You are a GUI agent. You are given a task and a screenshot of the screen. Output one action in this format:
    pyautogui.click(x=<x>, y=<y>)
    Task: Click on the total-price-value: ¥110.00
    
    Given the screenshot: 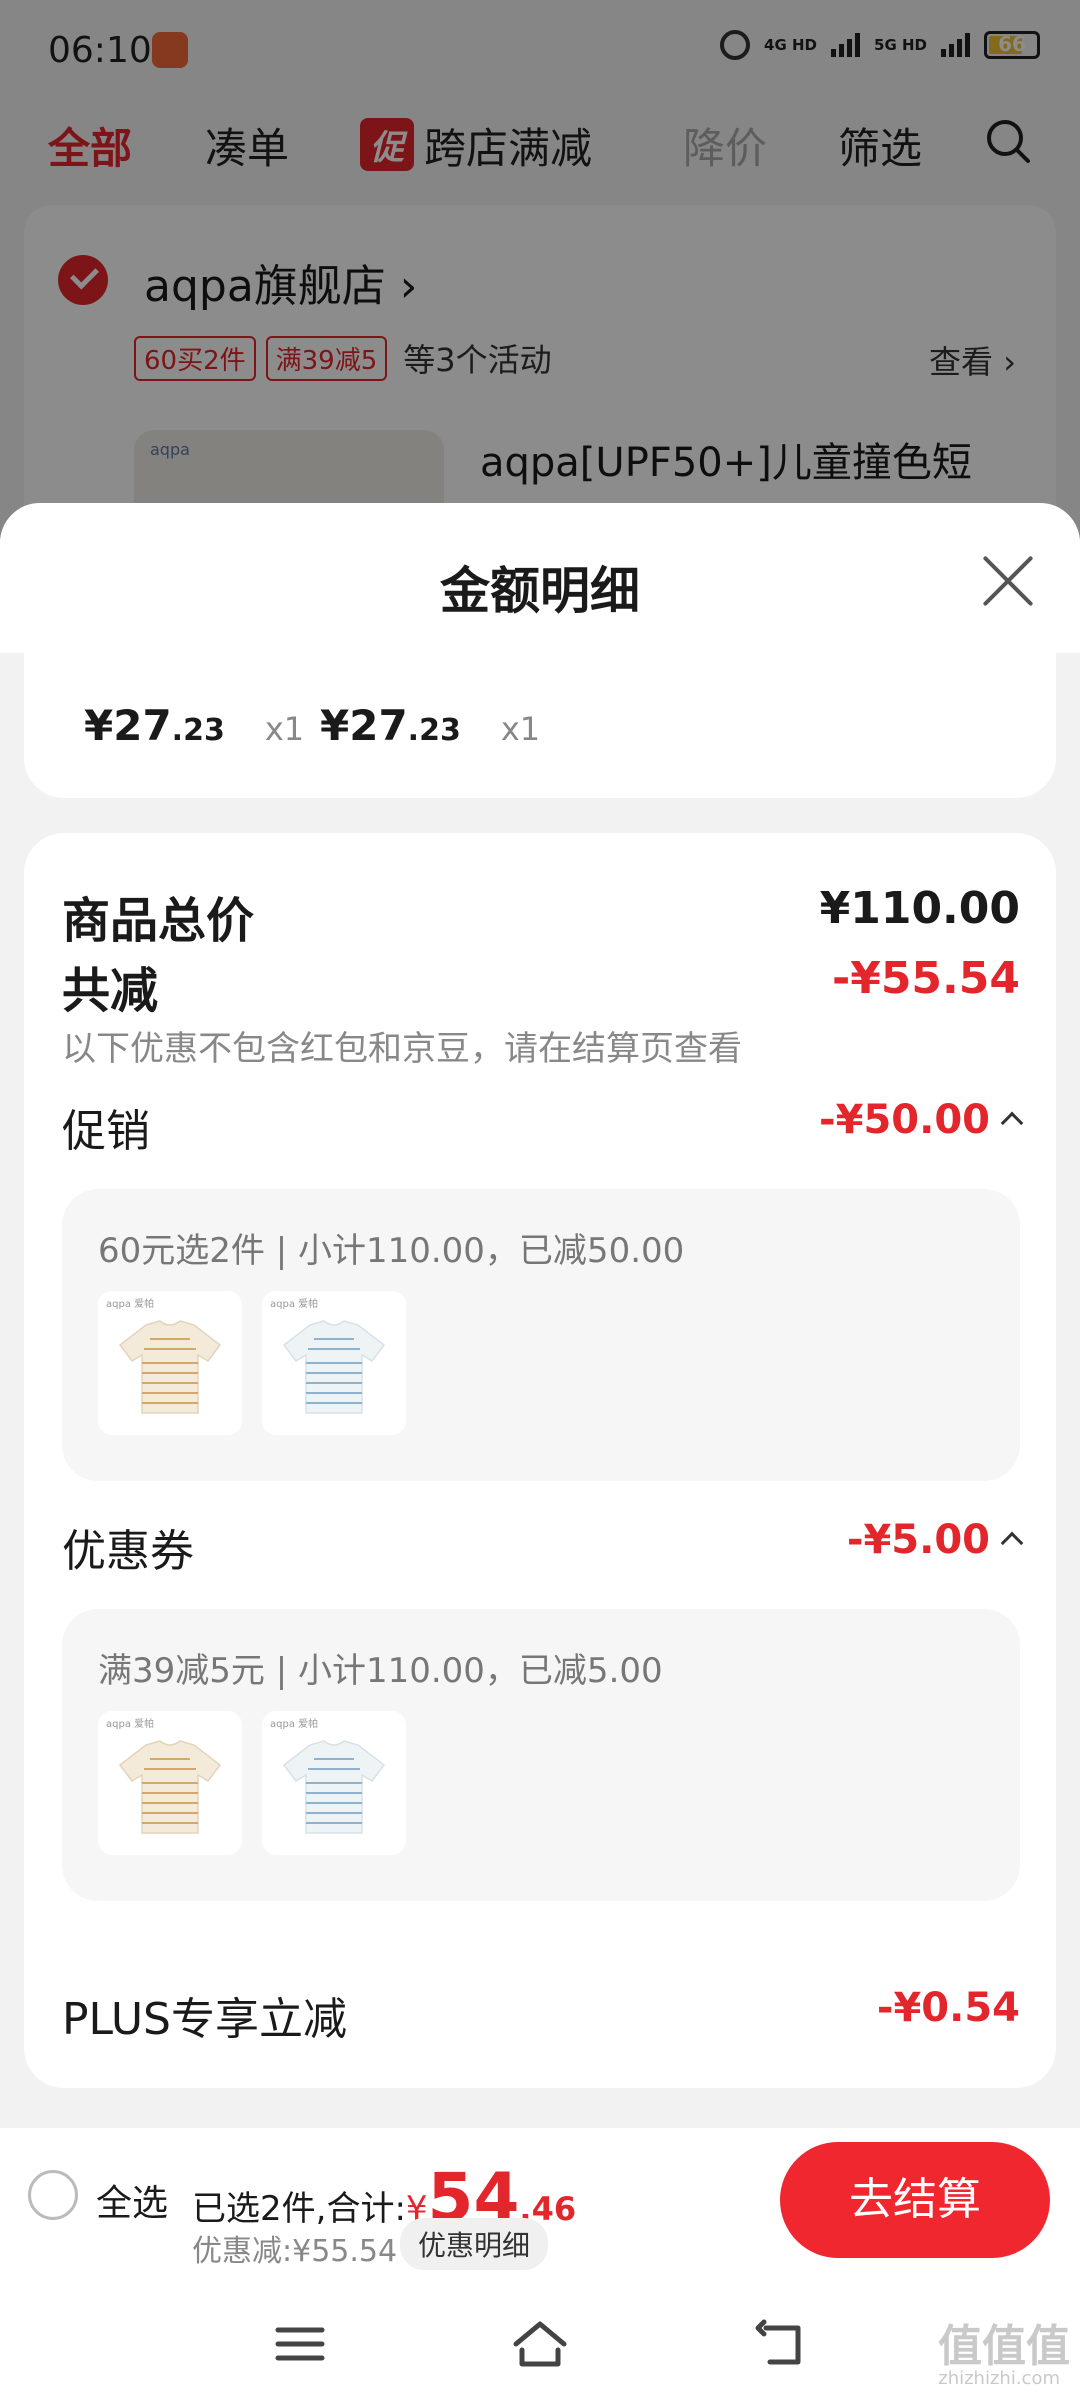 What is the action you would take?
    pyautogui.click(x=919, y=908)
    